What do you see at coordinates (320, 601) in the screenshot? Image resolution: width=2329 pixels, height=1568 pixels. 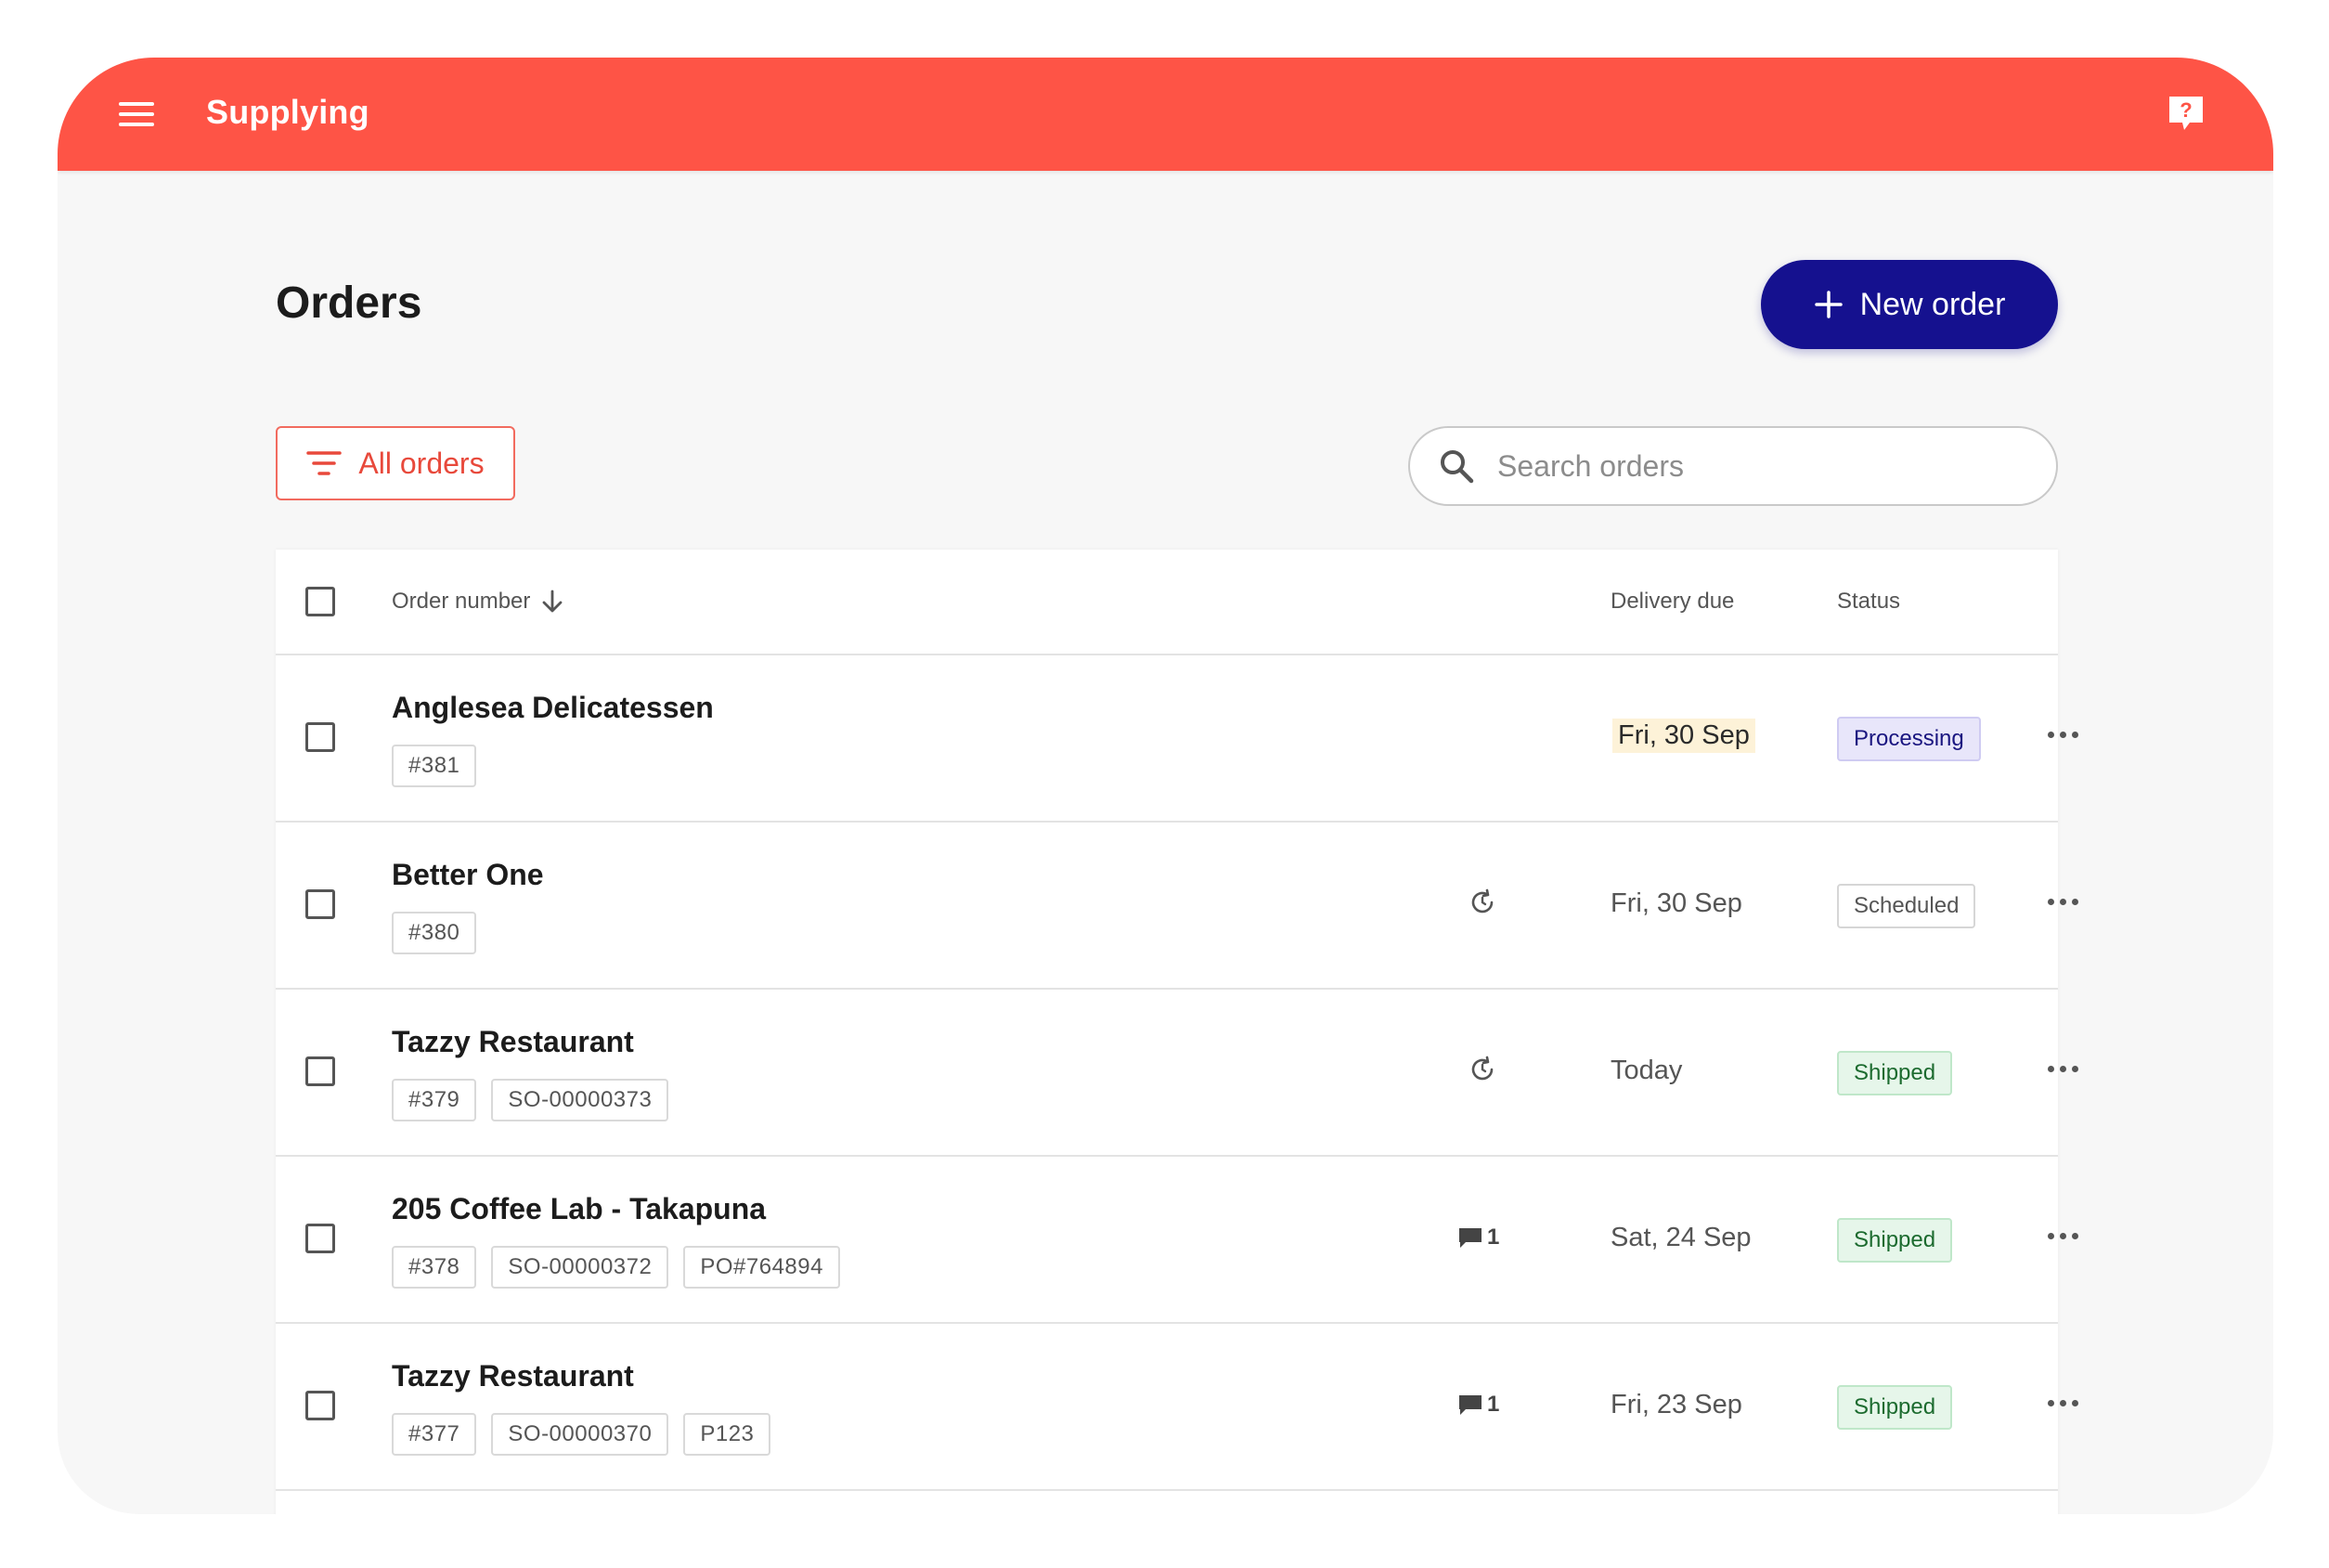 I see `select-all-checkbox` at bounding box center [320, 601].